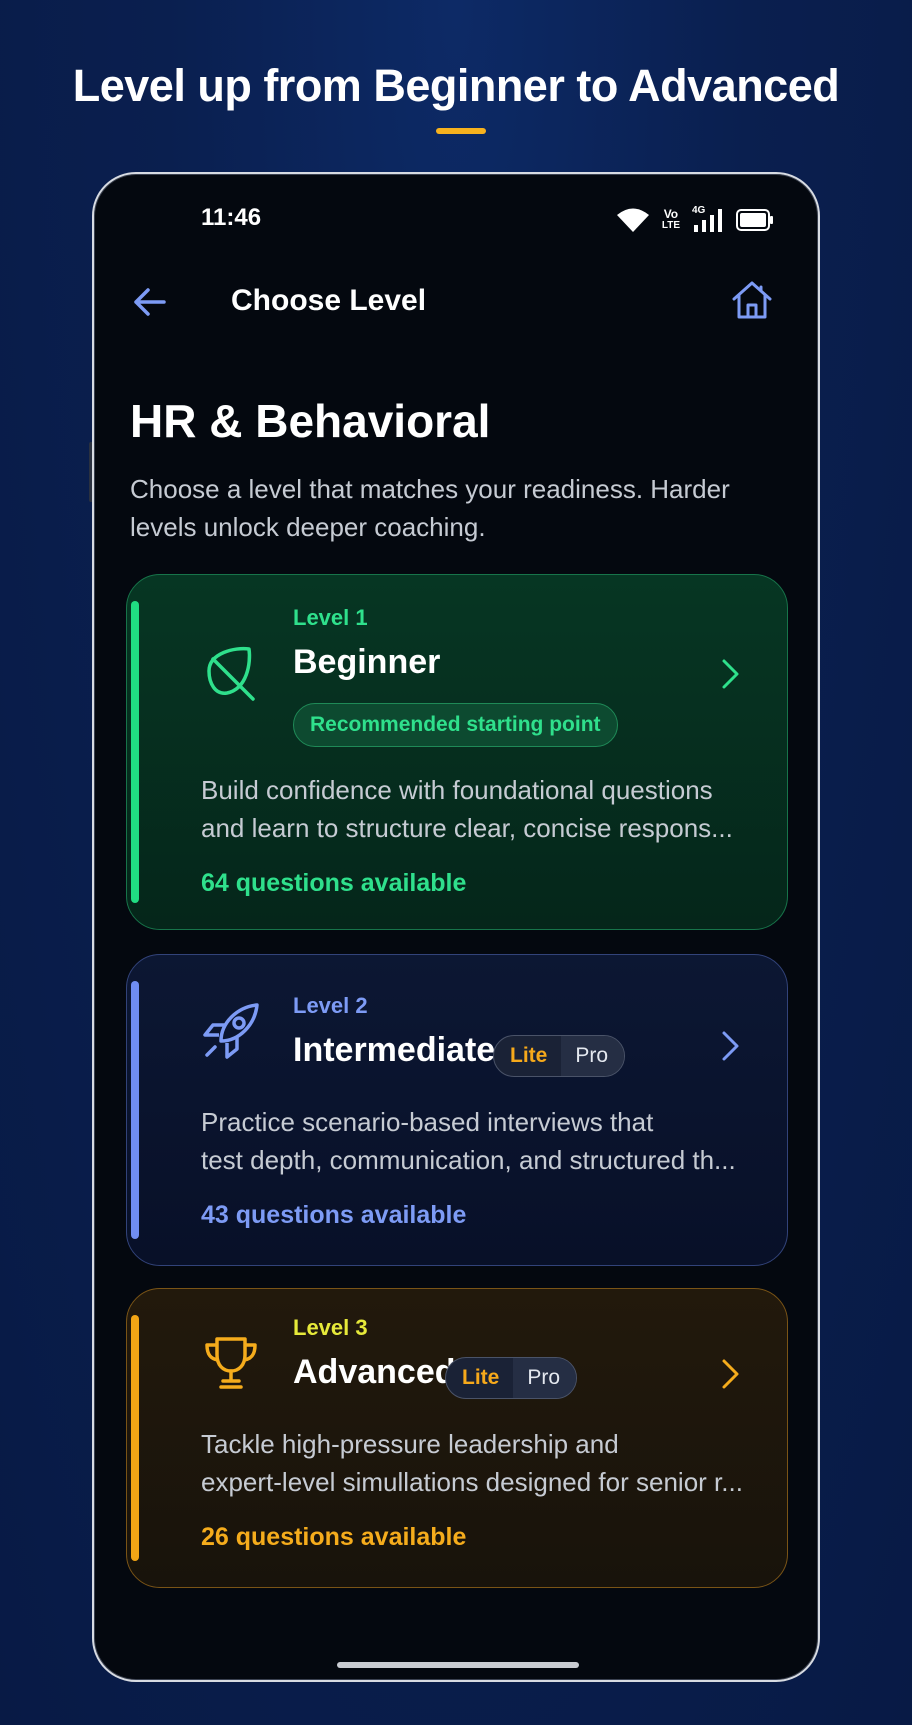  I want to click on level-name: Intermediate, so click(394, 1050).